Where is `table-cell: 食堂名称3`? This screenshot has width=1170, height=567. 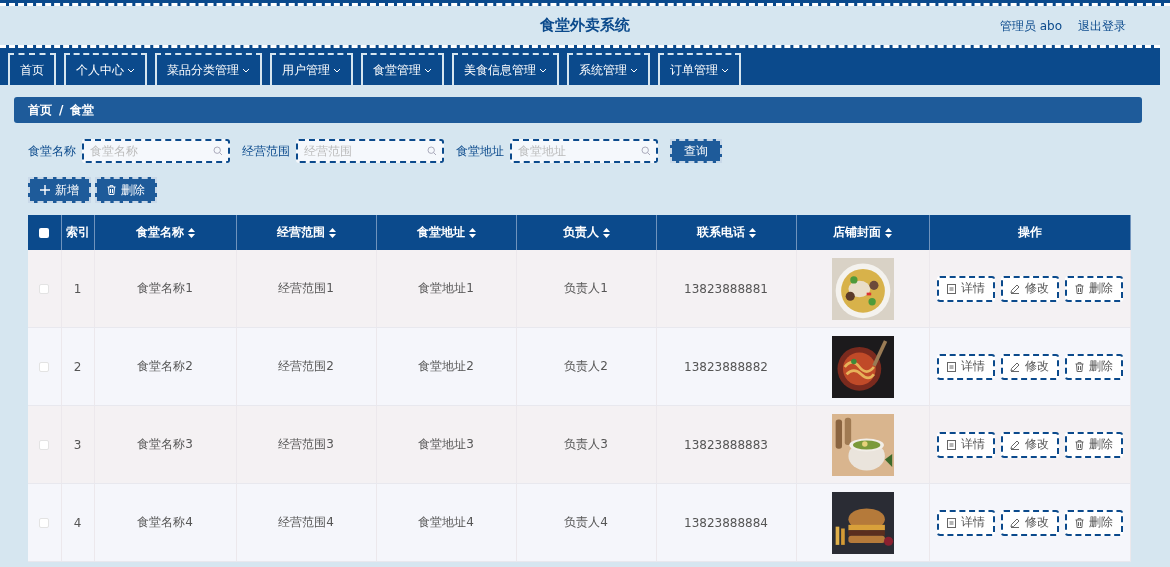
table-cell: 食堂名称3 is located at coordinates (165, 444).